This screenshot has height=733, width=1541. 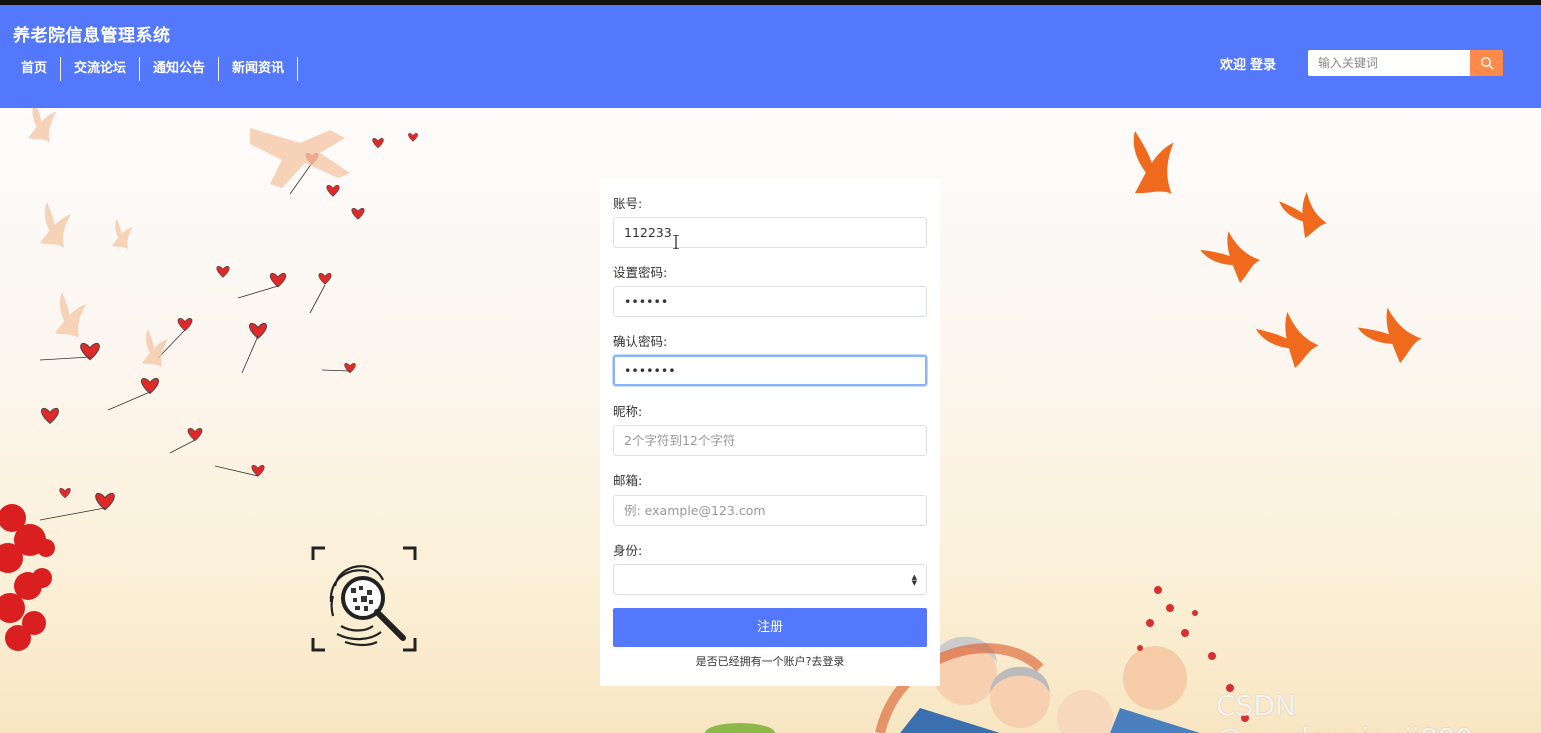 I want to click on site-title: 养老院信息管理系统, so click(x=92, y=36).